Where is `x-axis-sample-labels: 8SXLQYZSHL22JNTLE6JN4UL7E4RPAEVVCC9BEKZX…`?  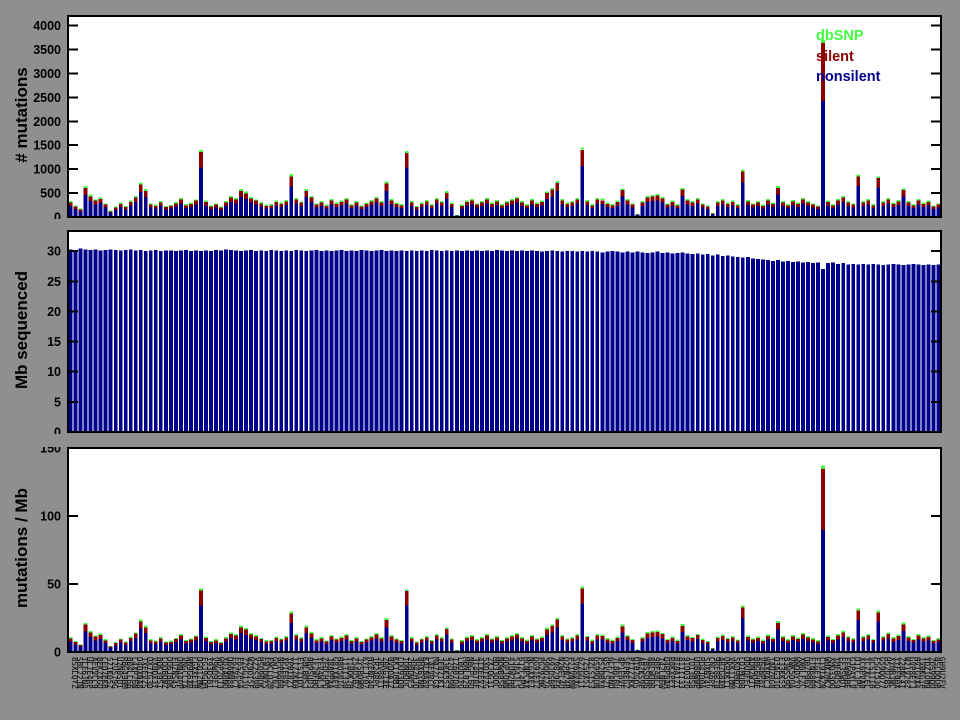 x-axis-sample-labels: 8SXLQYZSHL22JNTLE6JN4UL7E4RPAEVVCC9BEKZX… is located at coordinates (508, 673).